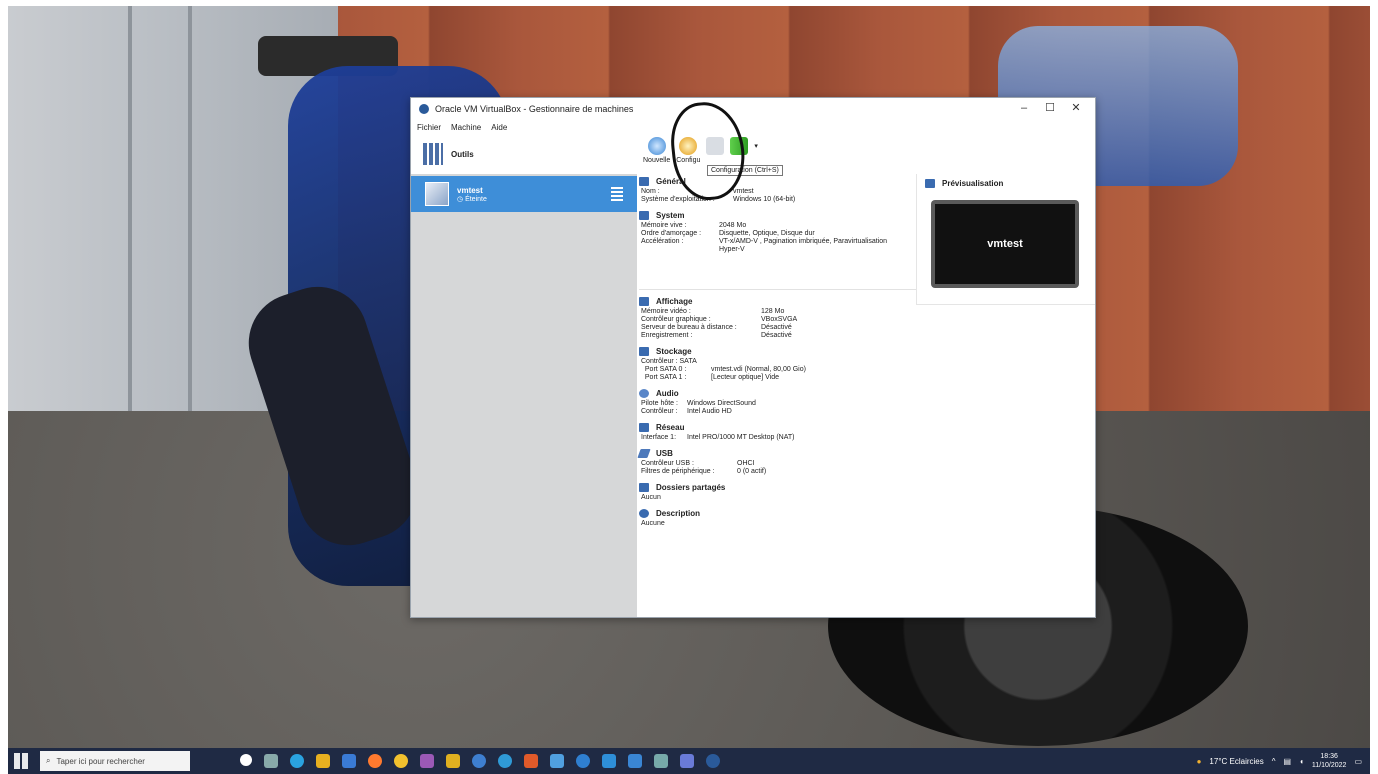 This screenshot has width=1378, height=774. I want to click on section-storage: Stockage, so click(867, 351).